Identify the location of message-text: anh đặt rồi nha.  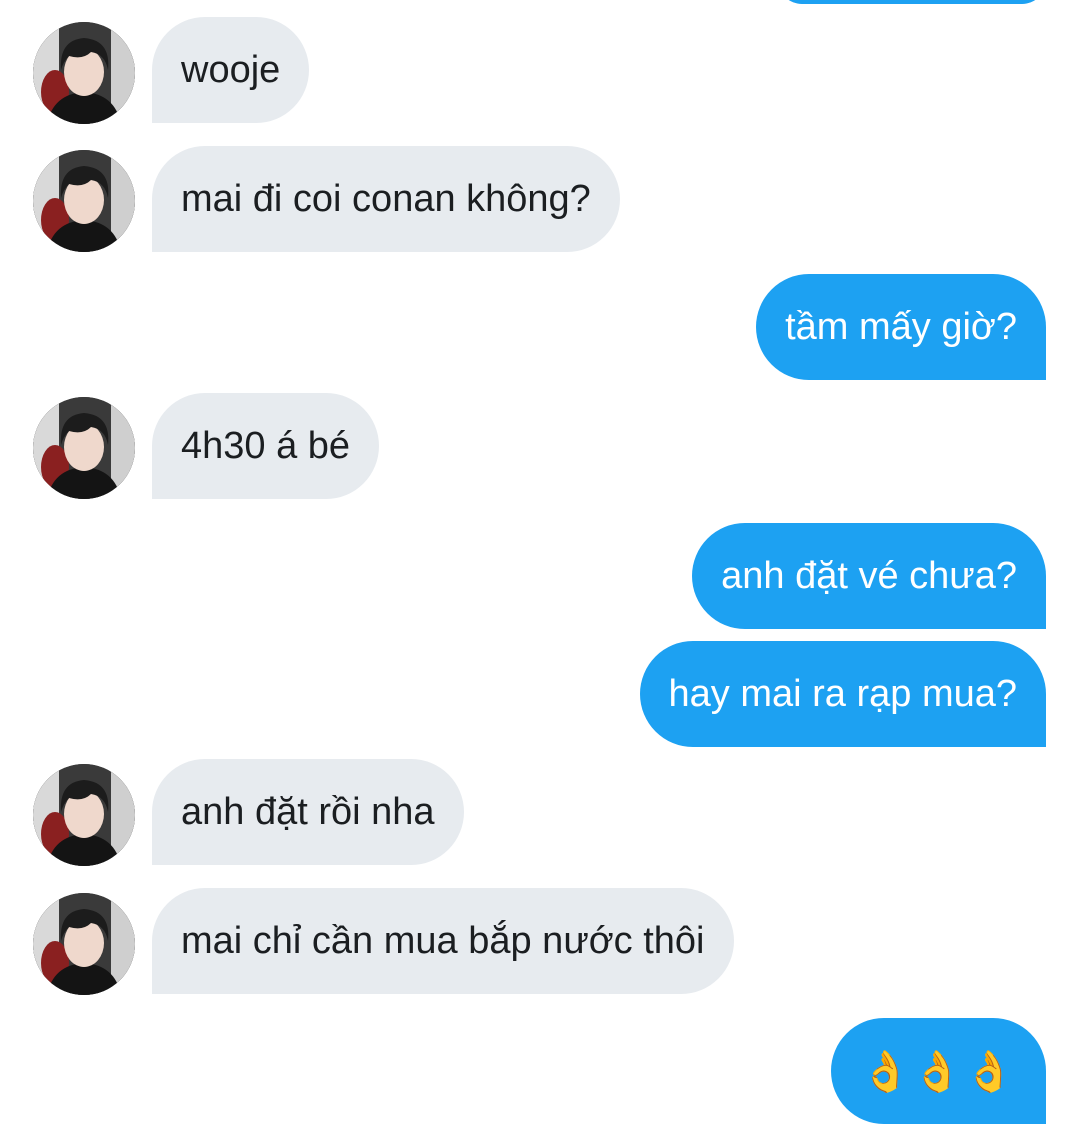
(308, 811).